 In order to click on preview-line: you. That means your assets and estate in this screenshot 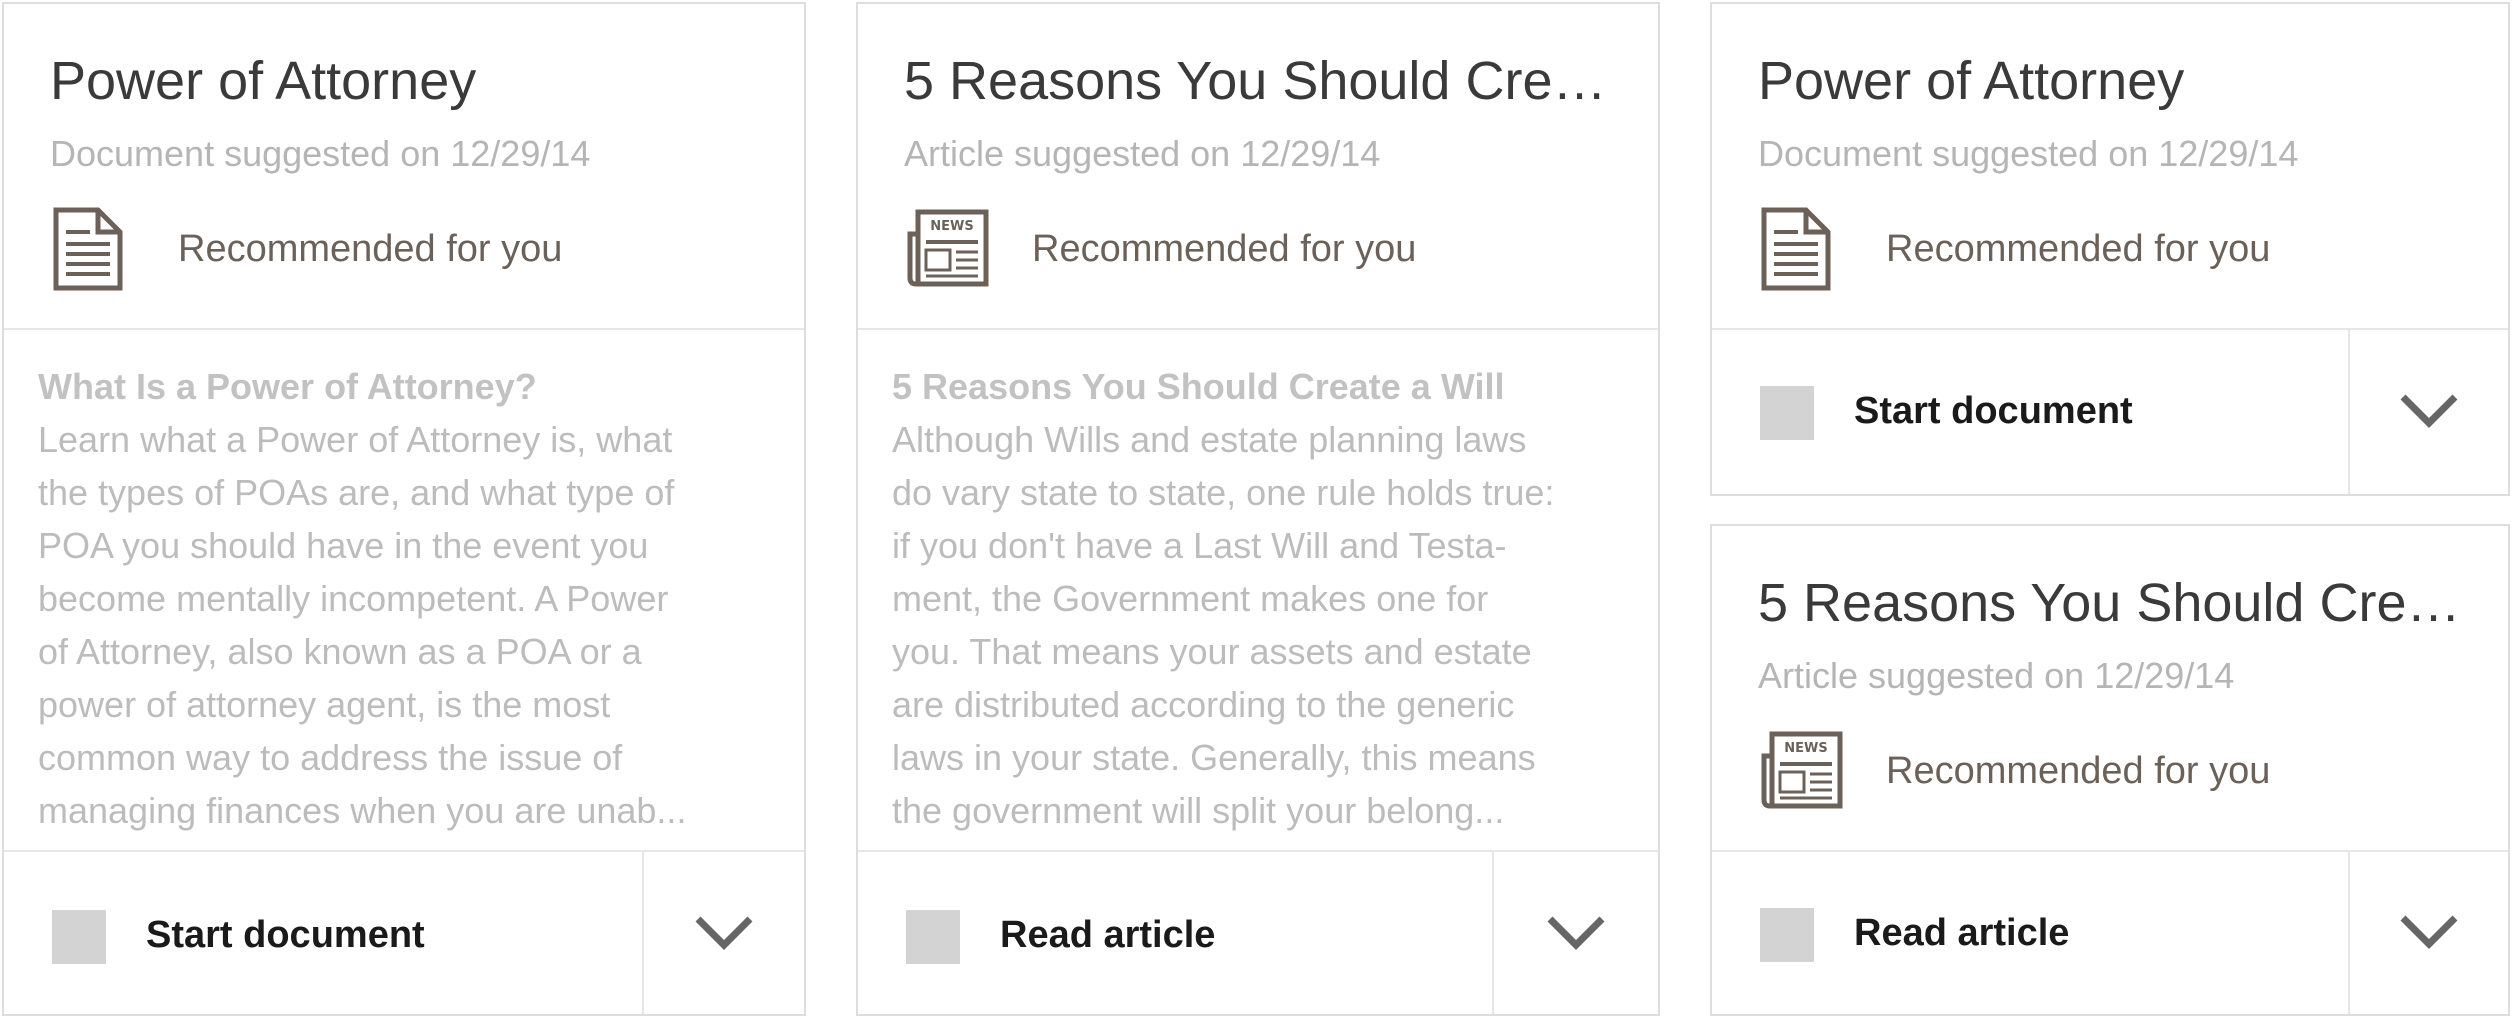, I will do `click(1212, 651)`.